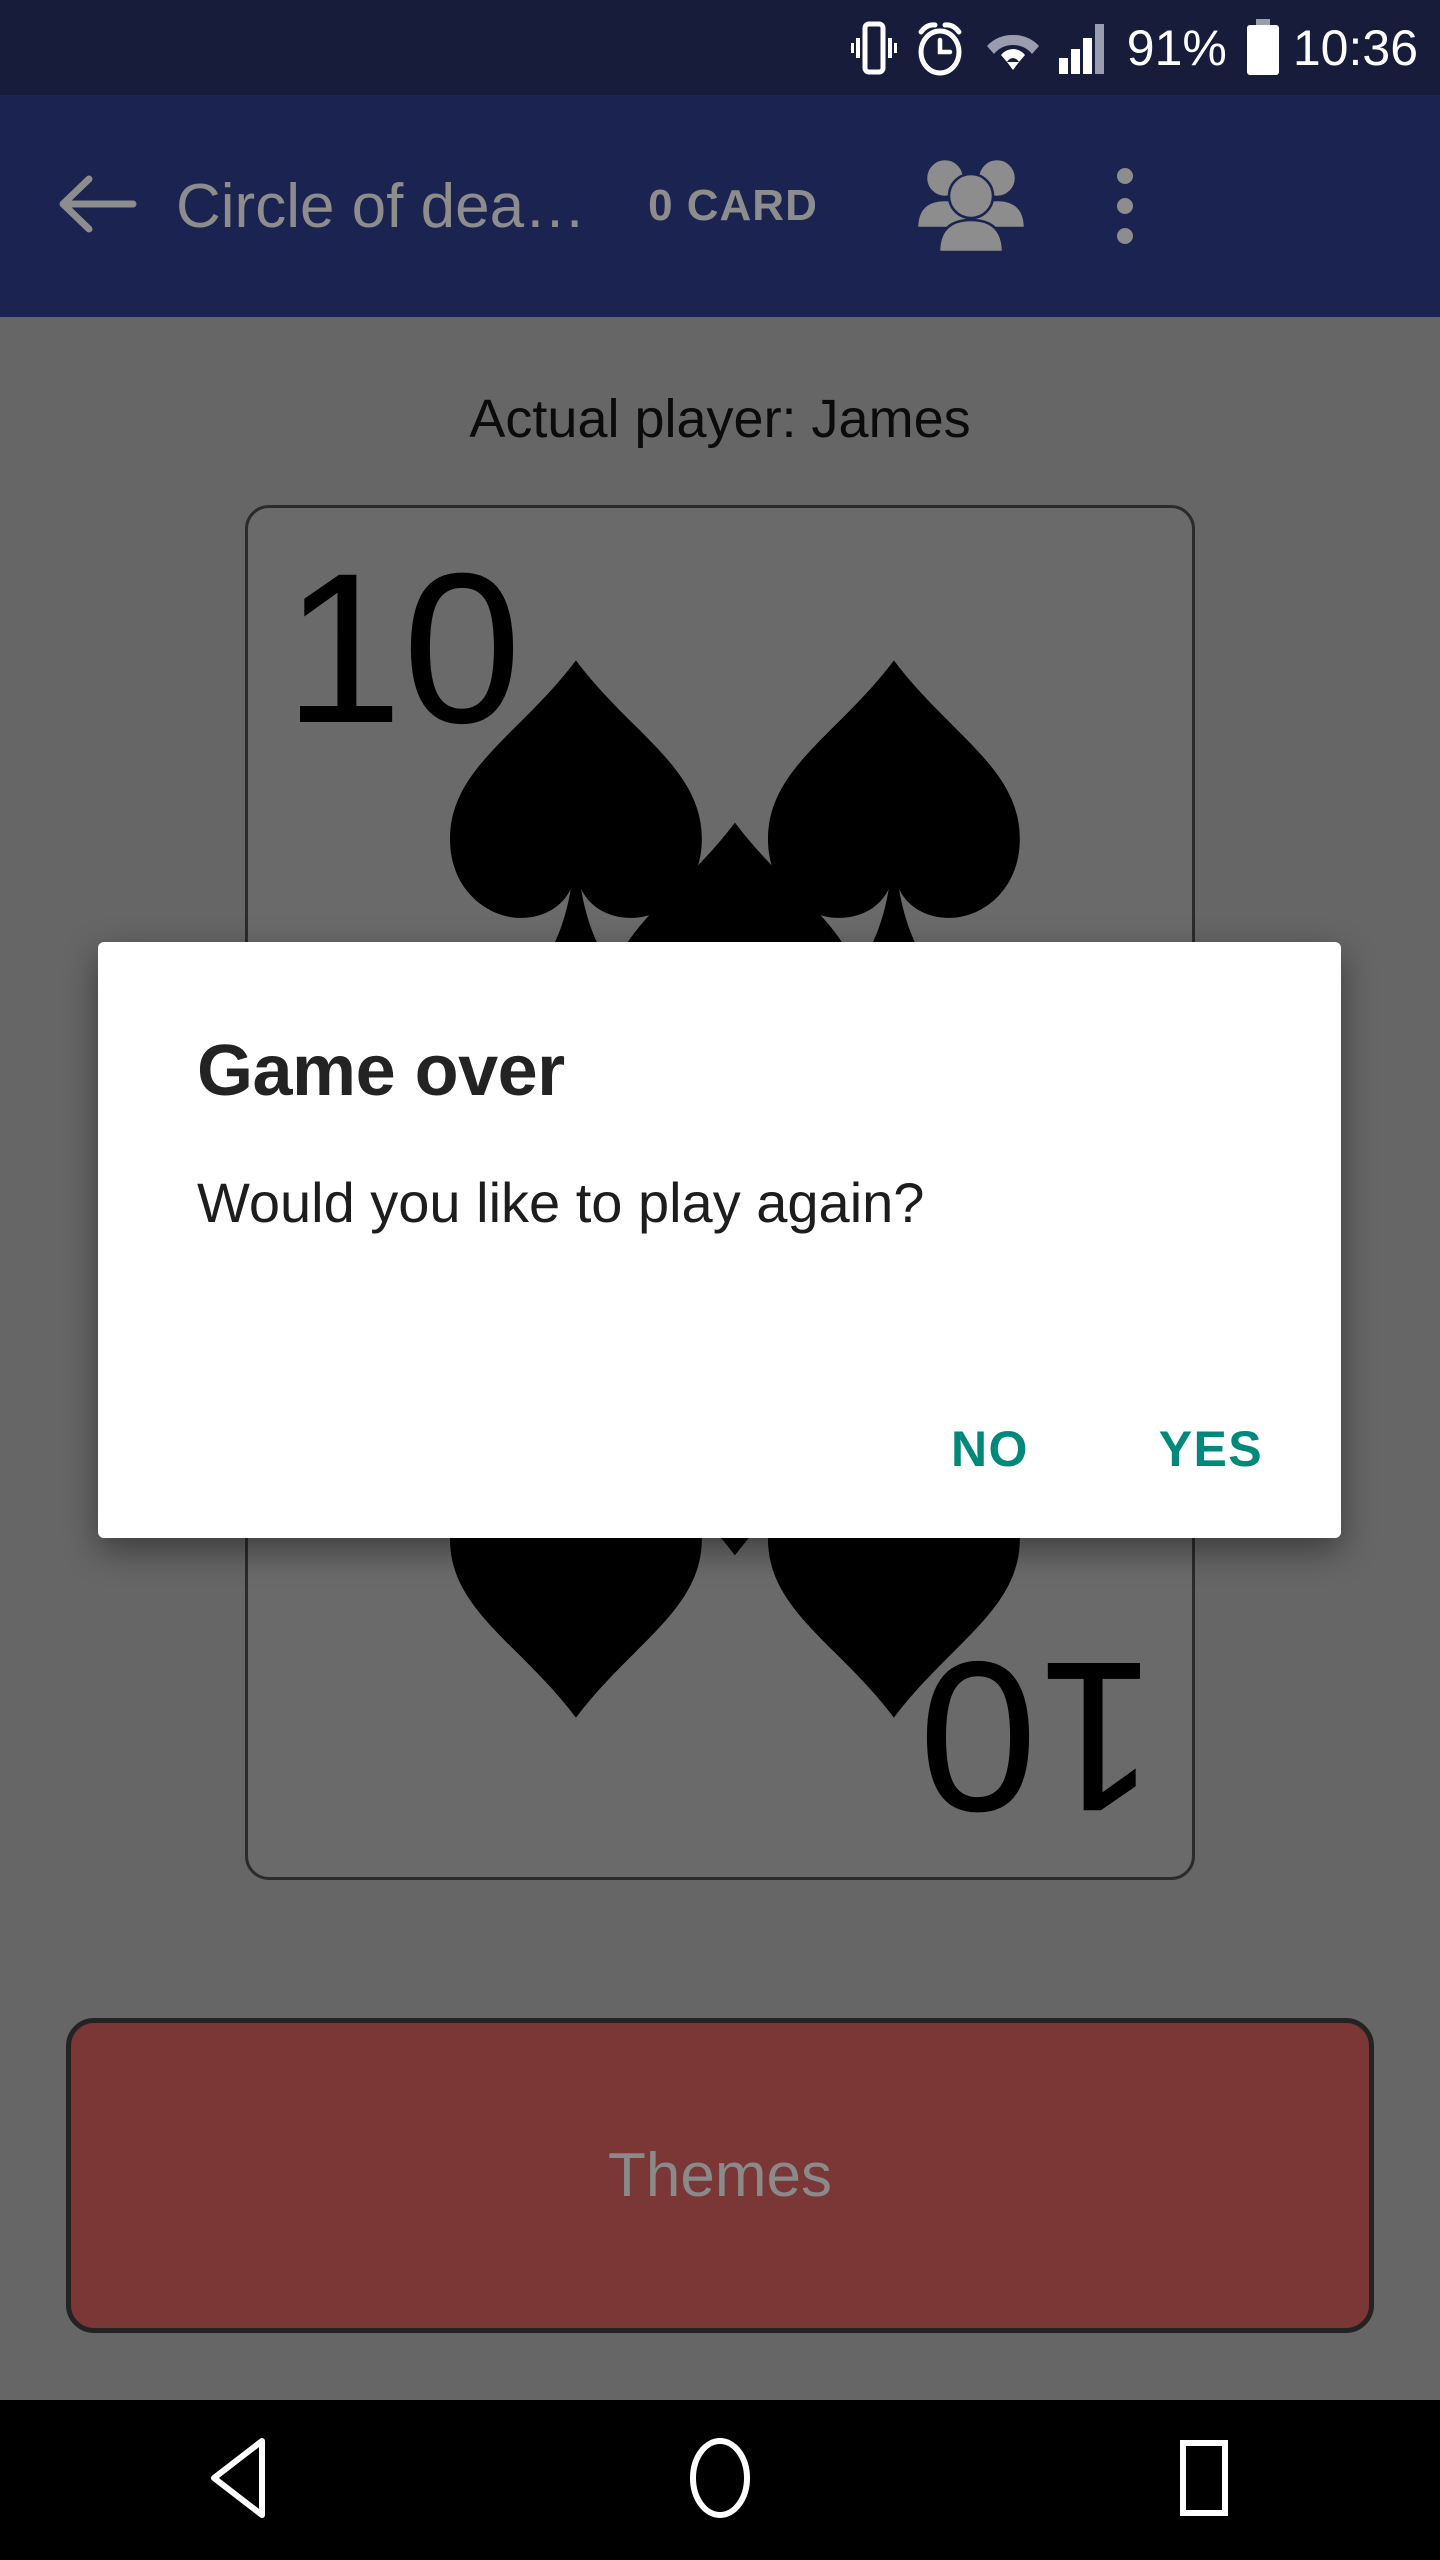  Describe the element at coordinates (561, 1202) in the screenshot. I see `dialog-message: Would you like to play again?` at that location.